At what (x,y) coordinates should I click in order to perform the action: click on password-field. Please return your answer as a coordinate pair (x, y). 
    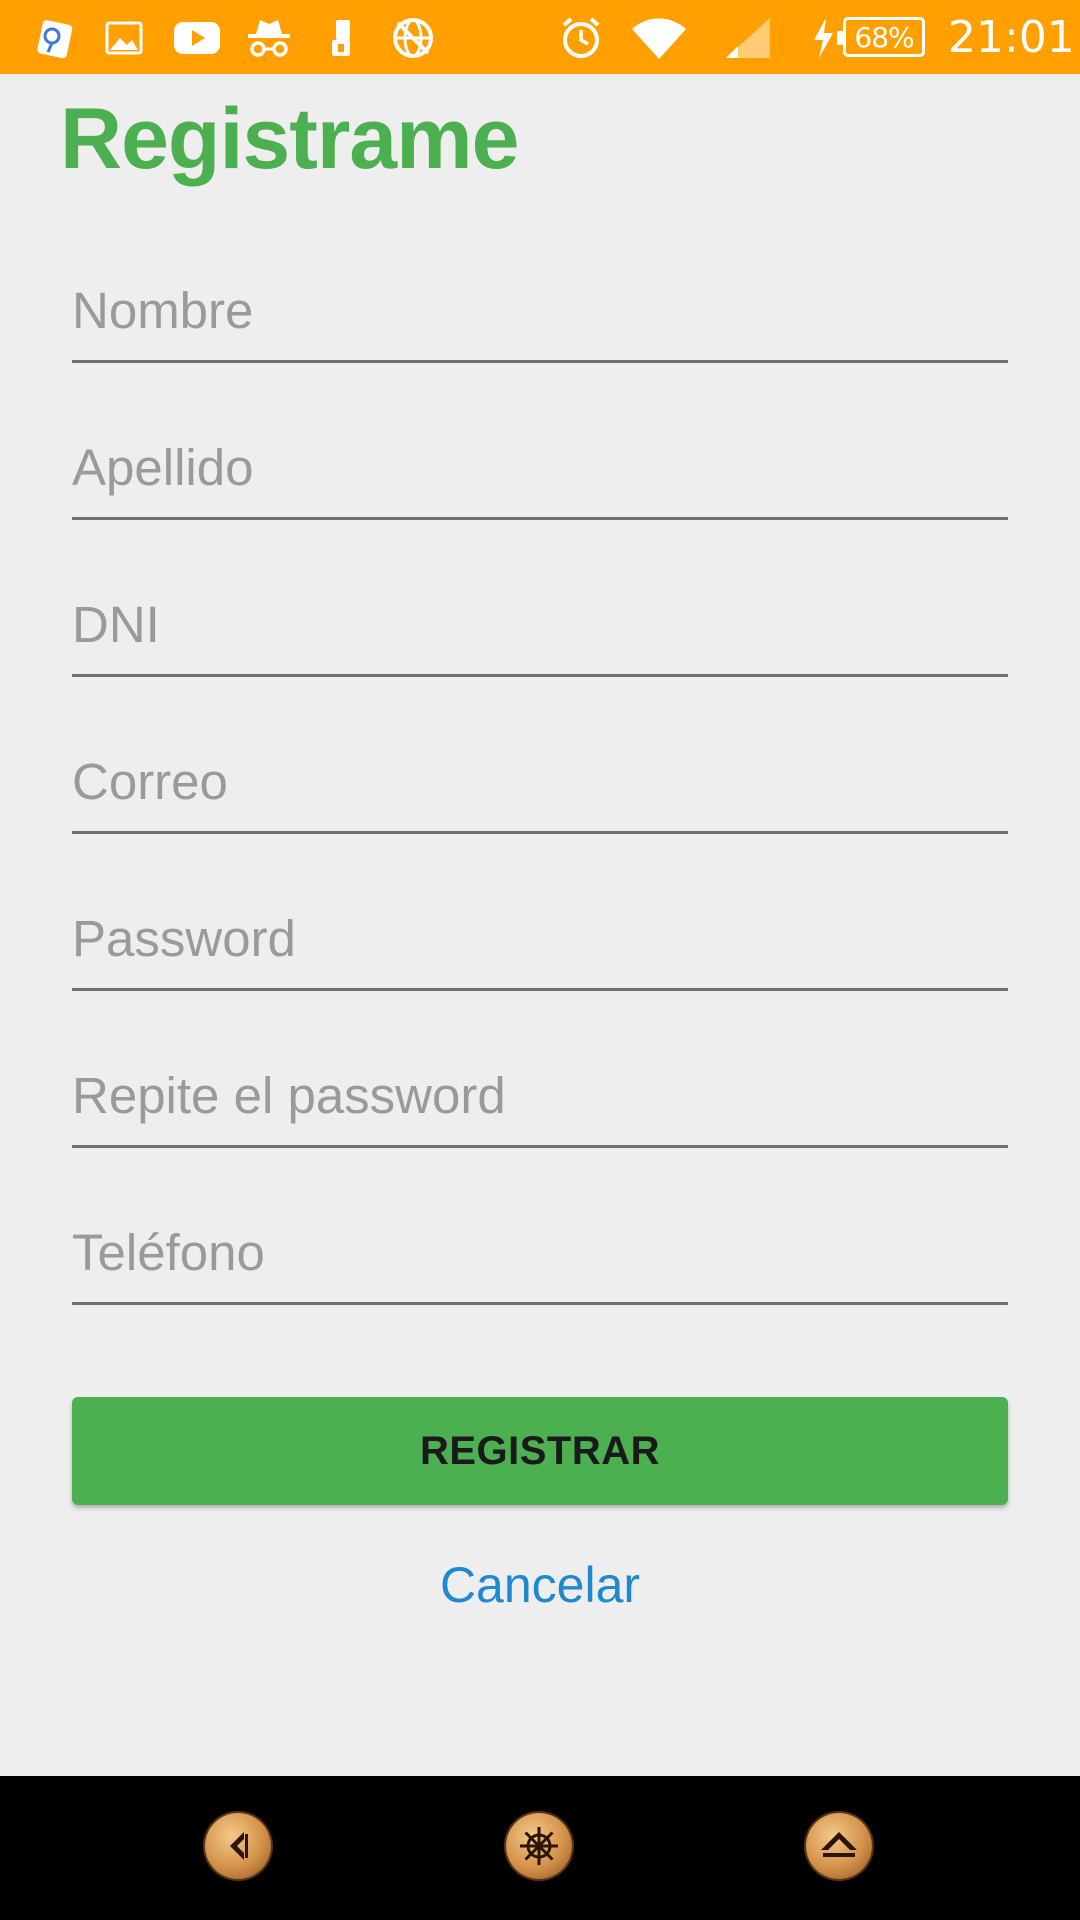
    Looking at the image, I should click on (540, 938).